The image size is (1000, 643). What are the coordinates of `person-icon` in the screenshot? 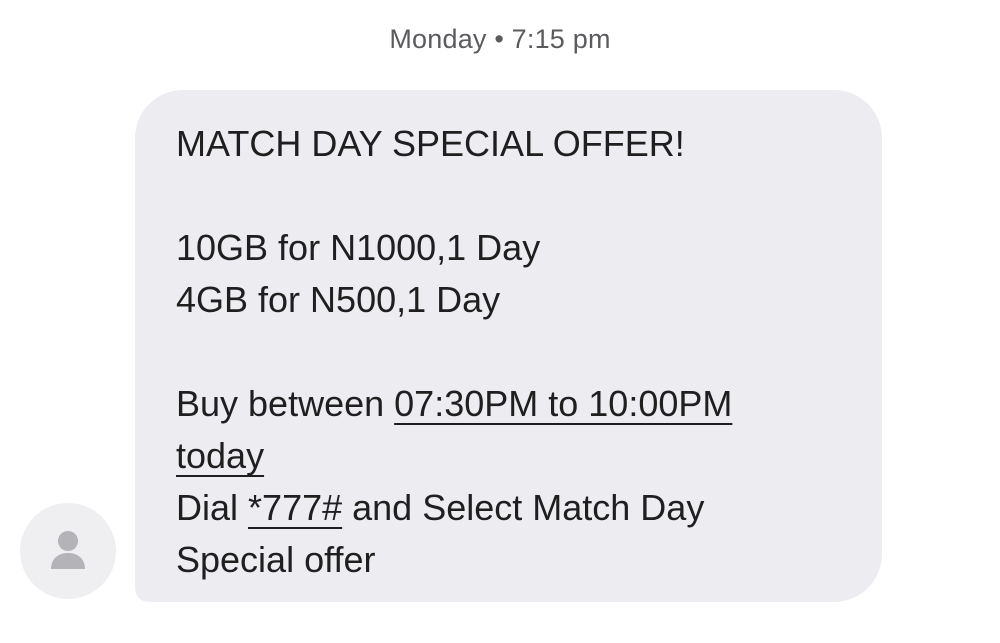 It's located at (68, 550).